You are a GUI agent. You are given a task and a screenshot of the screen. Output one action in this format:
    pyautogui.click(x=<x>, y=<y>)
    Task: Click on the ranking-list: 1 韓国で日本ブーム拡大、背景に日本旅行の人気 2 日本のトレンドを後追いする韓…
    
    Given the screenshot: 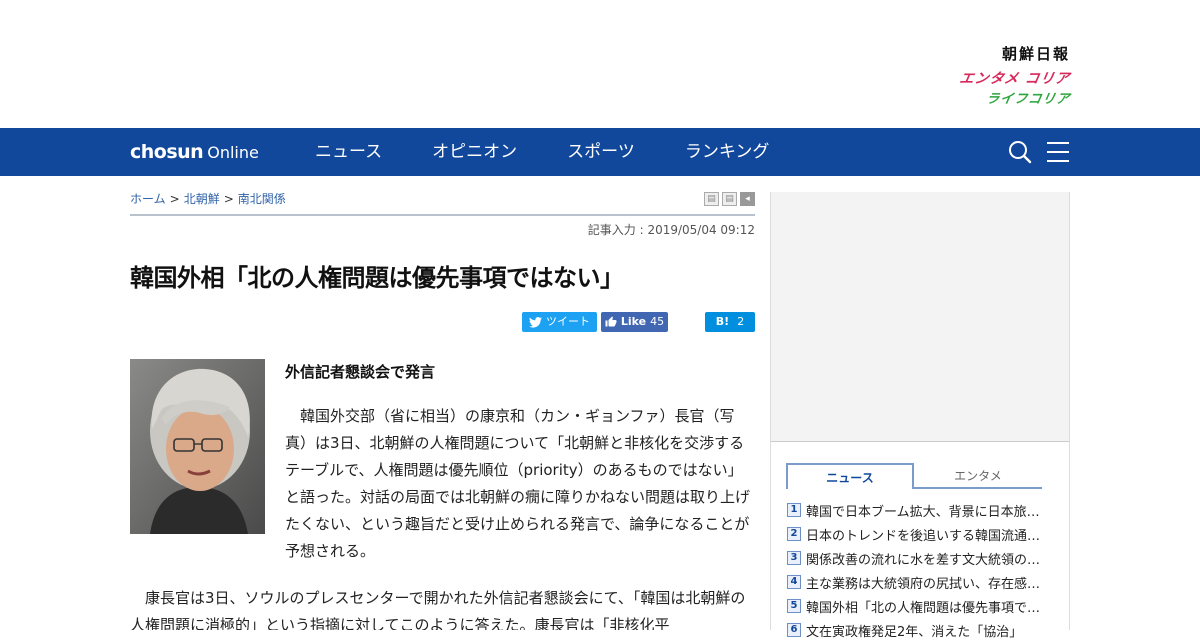 What is the action you would take?
    pyautogui.click(x=917, y=570)
    